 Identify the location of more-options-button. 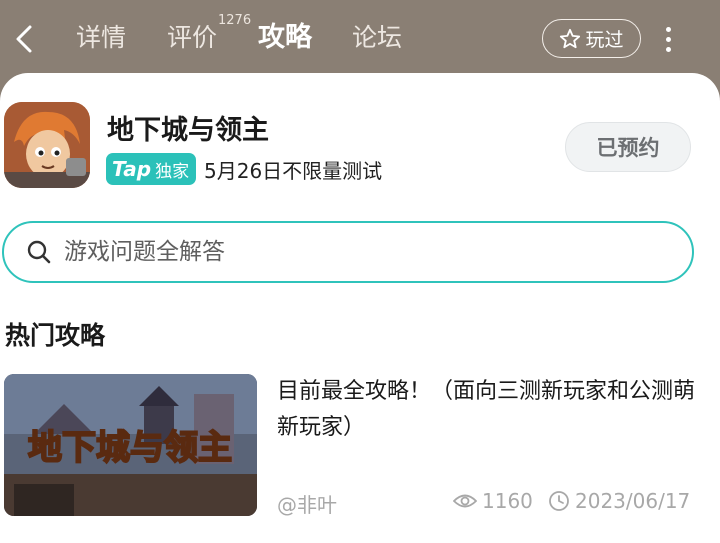
(668, 39).